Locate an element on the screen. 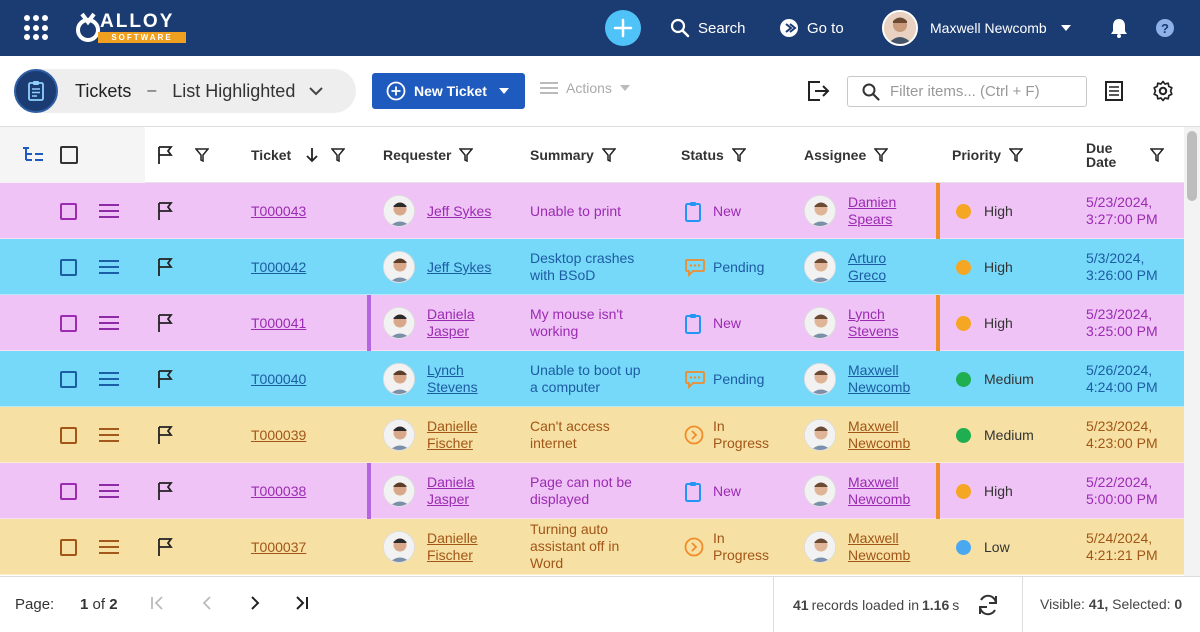 This screenshot has height=632, width=1200. tree-toggle-button is located at coordinates (33, 155).